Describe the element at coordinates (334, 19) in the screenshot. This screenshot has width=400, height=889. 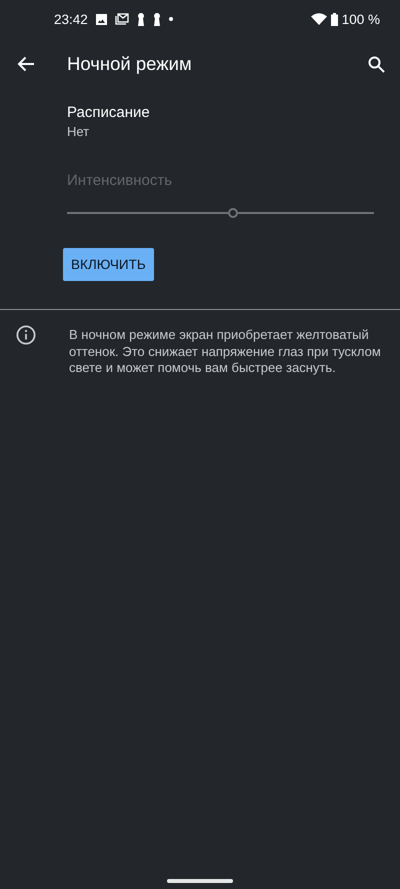
I see `battery-icon` at that location.